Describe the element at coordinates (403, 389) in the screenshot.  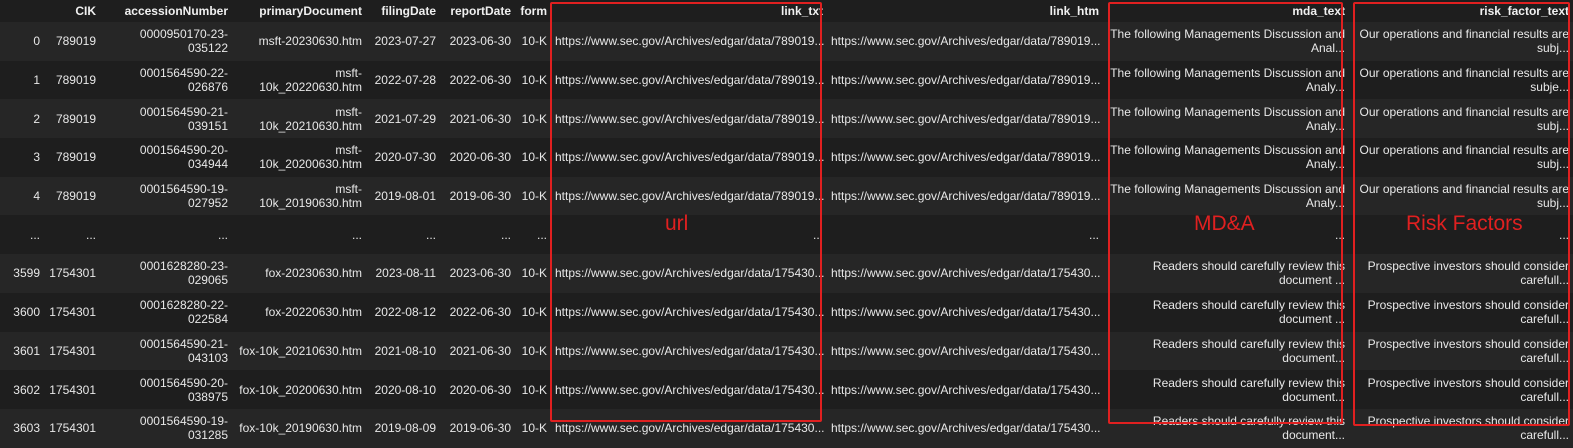
I see `cell-filingDate: 2020-08-10` at that location.